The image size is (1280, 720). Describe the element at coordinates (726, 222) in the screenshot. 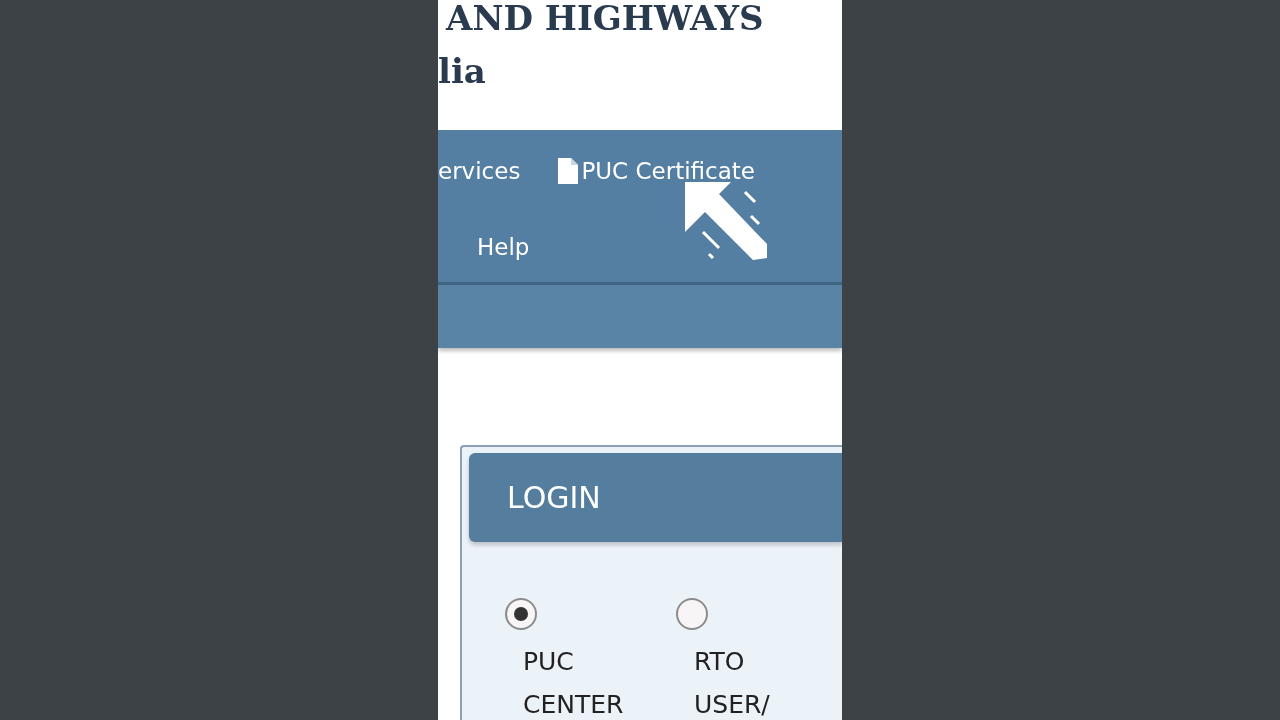

I see `cursor-arrow-icon` at that location.